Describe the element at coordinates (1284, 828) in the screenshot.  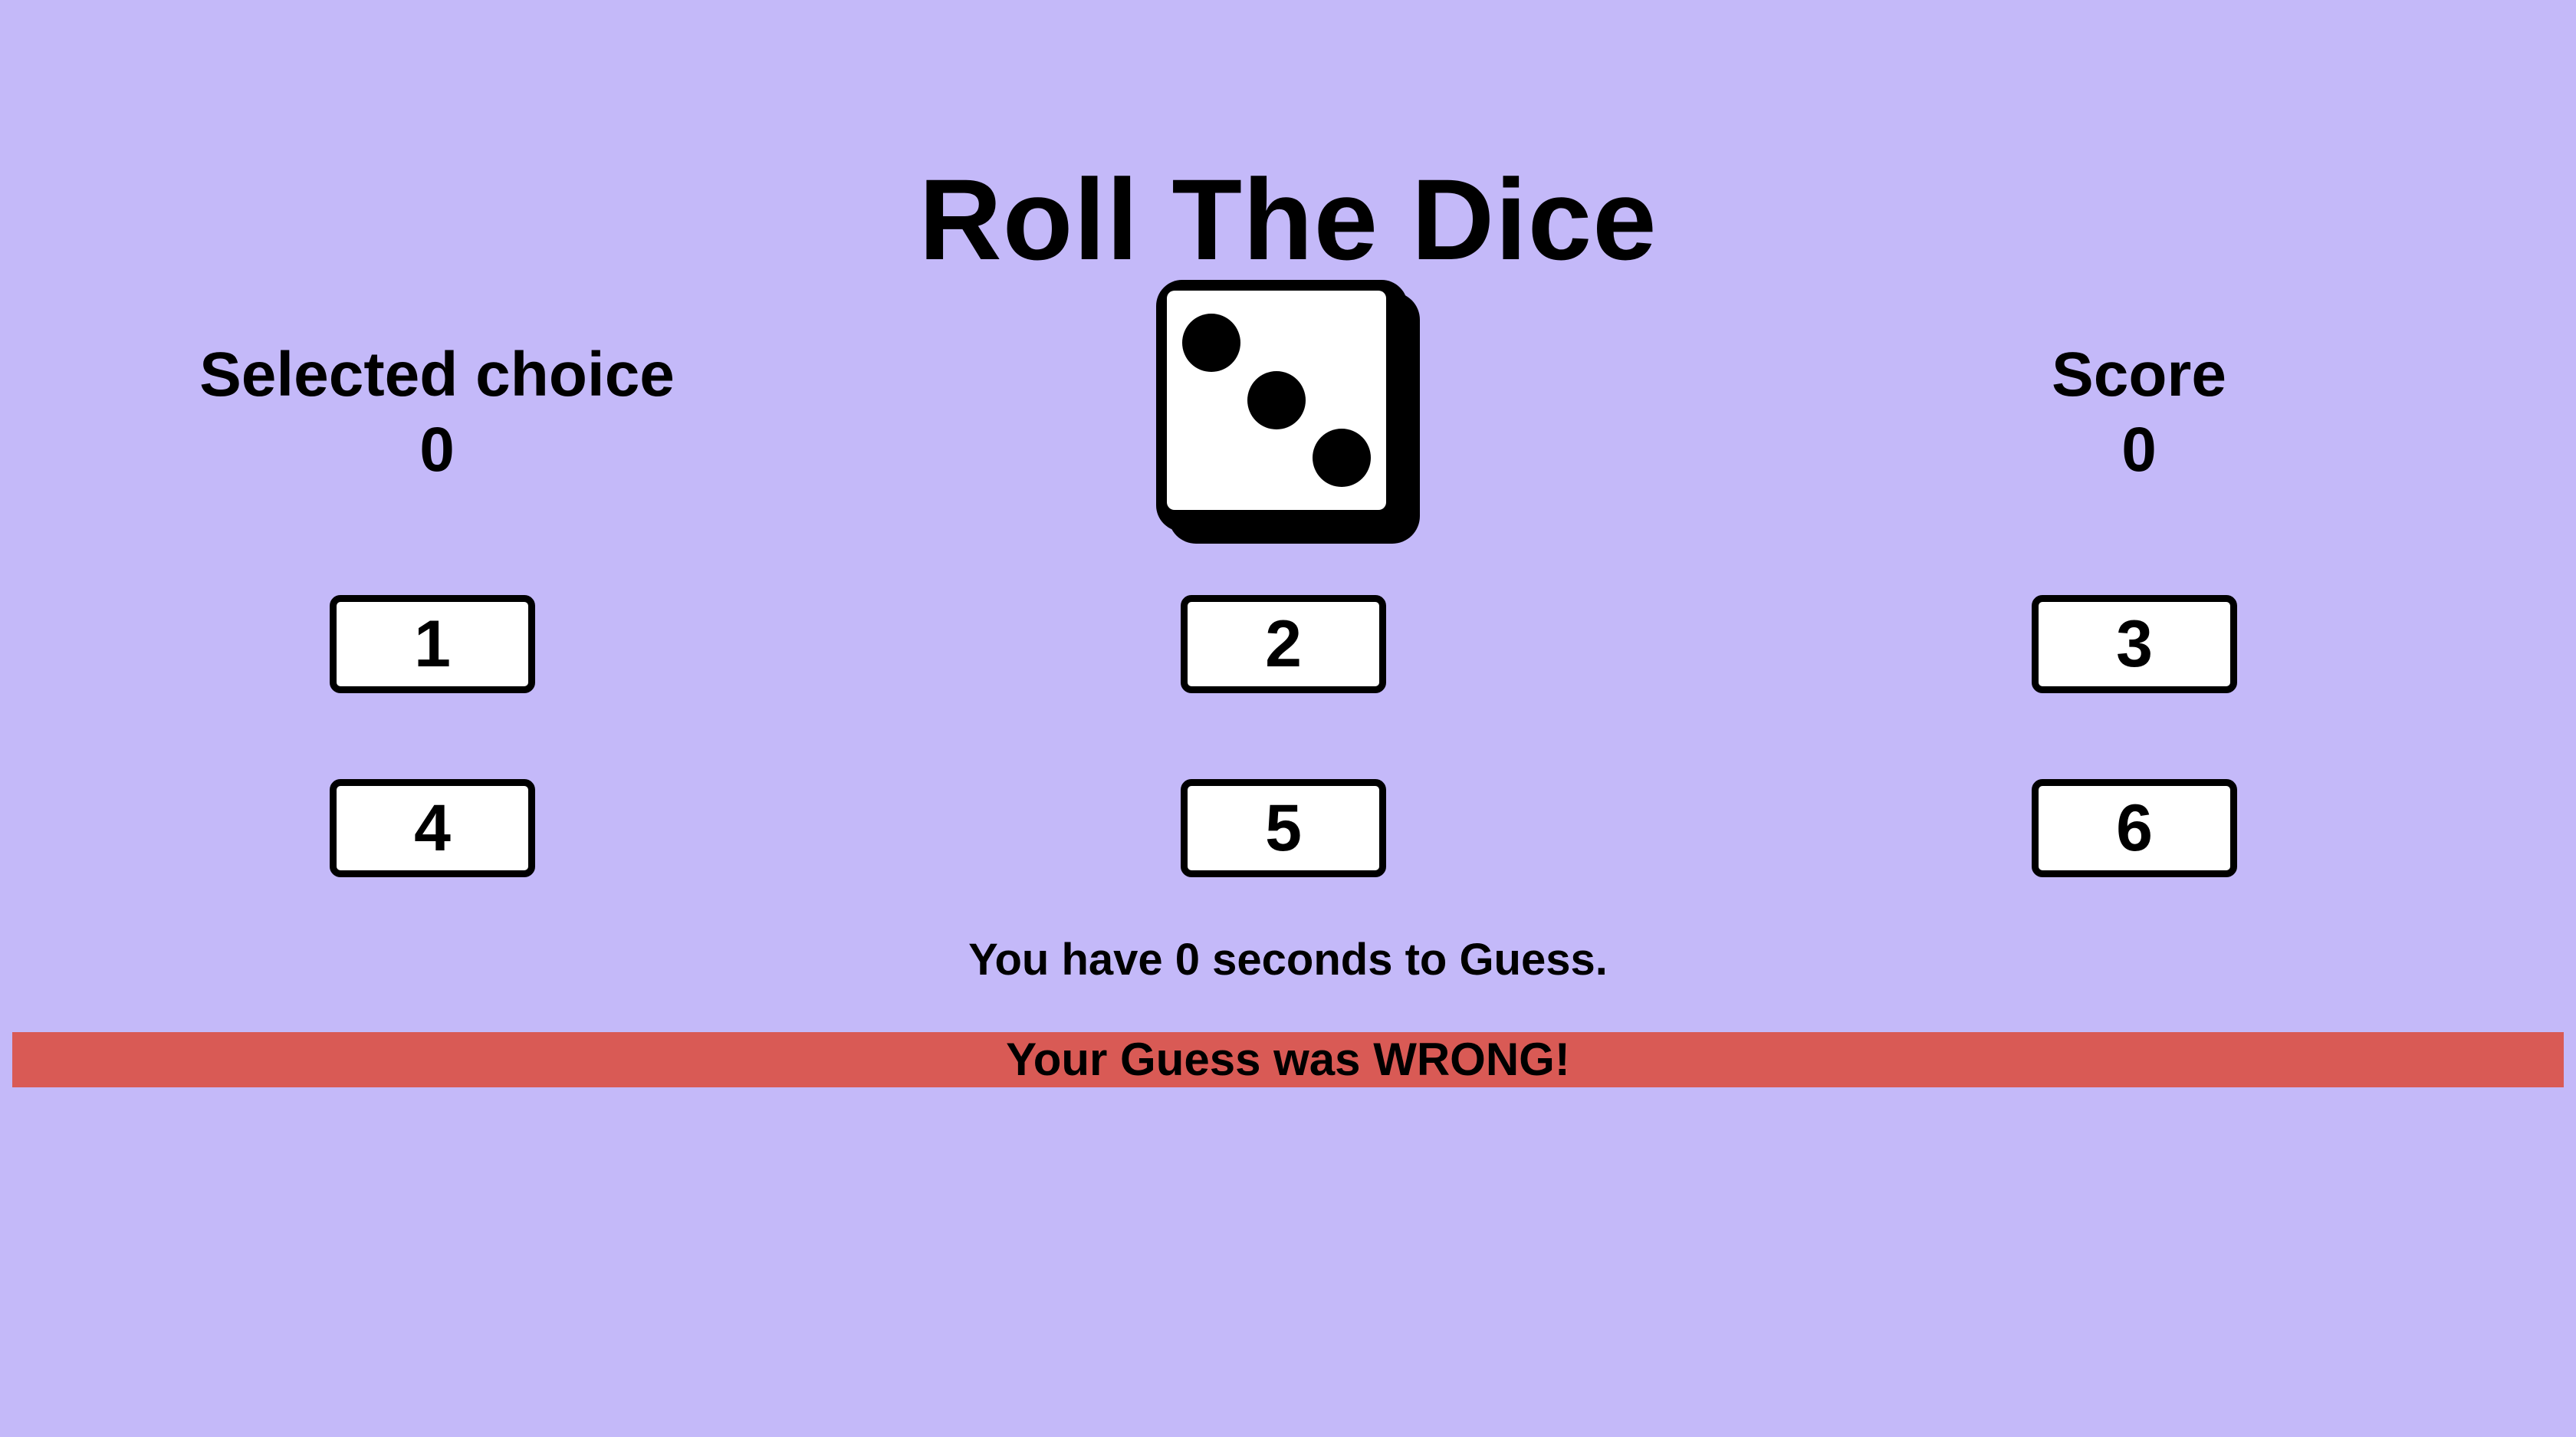
I see `choice-button-5: 5` at that location.